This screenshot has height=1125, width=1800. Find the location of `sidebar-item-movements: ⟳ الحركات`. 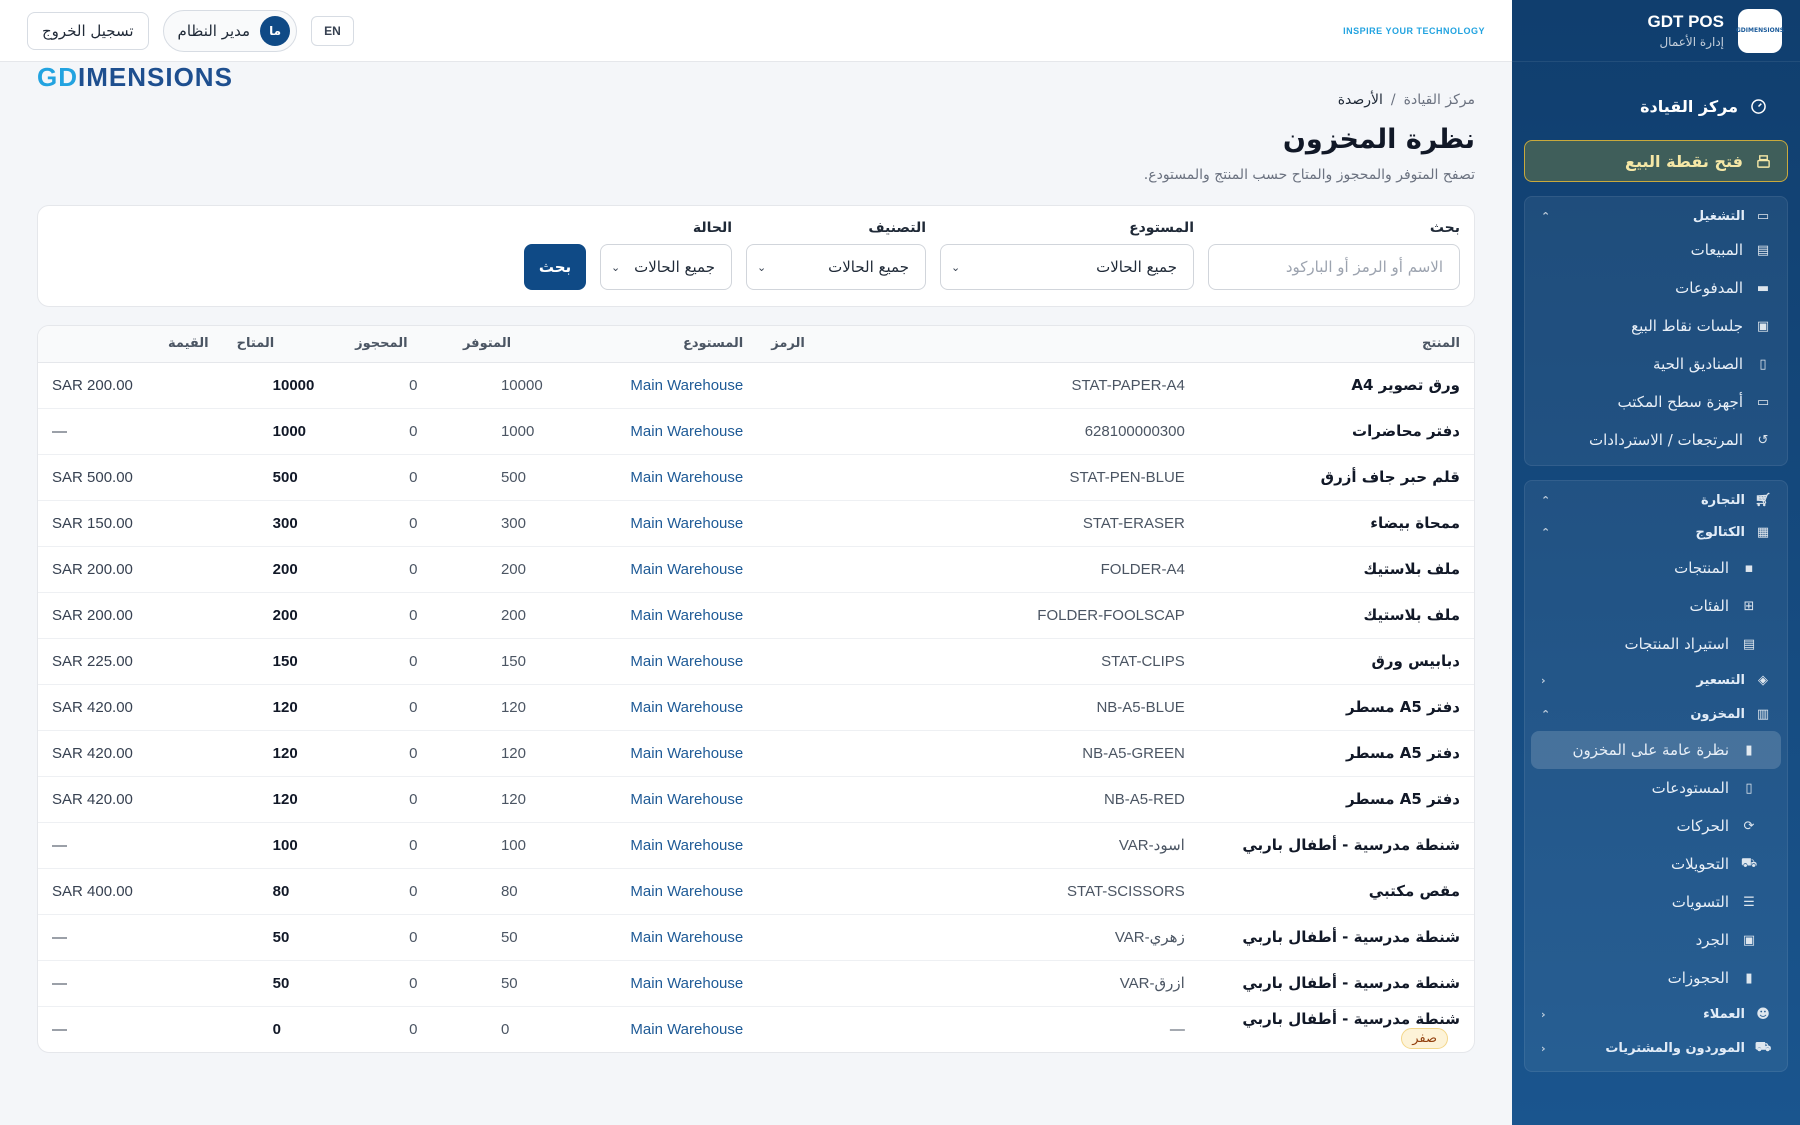

sidebar-item-movements: ⟳ الحركات is located at coordinates (1656, 826).